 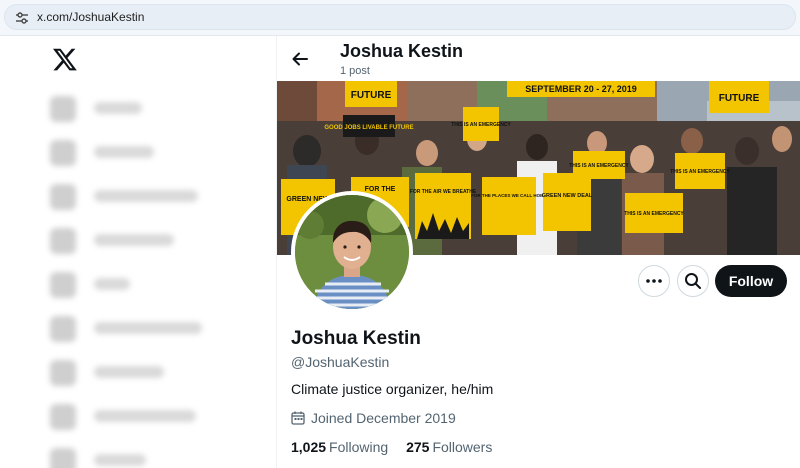 What do you see at coordinates (509, 195) in the screenshot?
I see `sign-places-home: FOR THE PLACES WE CALL HOME` at bounding box center [509, 195].